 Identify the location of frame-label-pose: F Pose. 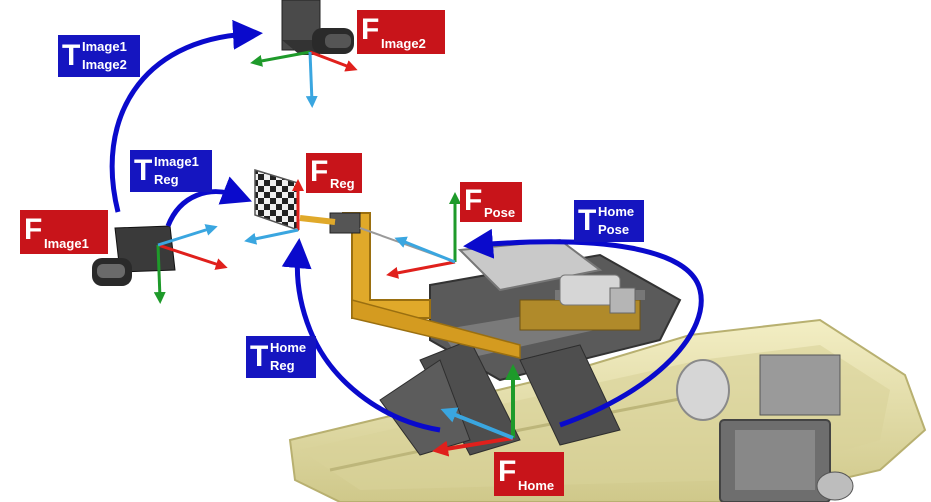
(491, 202).